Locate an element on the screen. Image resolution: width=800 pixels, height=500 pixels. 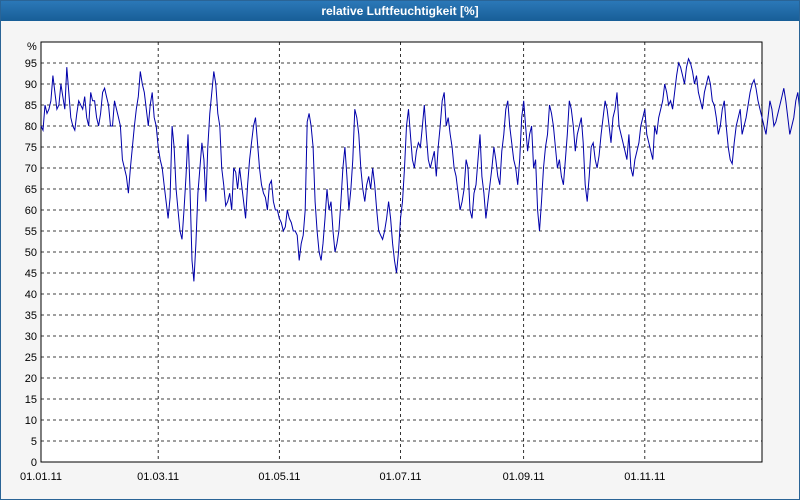
y-tick-label: 55 is located at coordinates (31, 232).